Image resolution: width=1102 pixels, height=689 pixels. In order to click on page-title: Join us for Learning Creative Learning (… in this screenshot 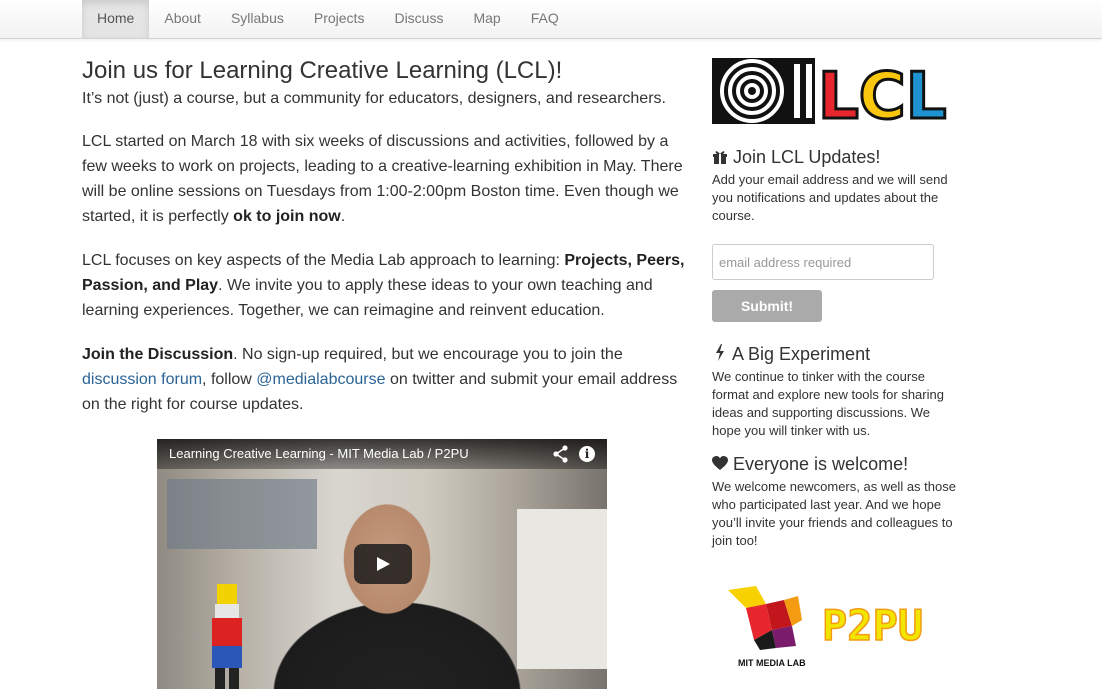, I will do `click(322, 70)`.